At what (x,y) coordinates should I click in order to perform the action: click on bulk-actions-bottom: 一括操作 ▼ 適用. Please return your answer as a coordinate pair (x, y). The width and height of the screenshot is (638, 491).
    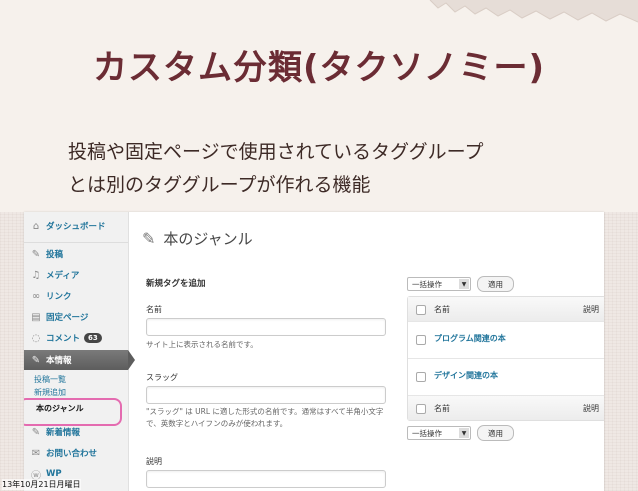
    Looking at the image, I should click on (460, 433).